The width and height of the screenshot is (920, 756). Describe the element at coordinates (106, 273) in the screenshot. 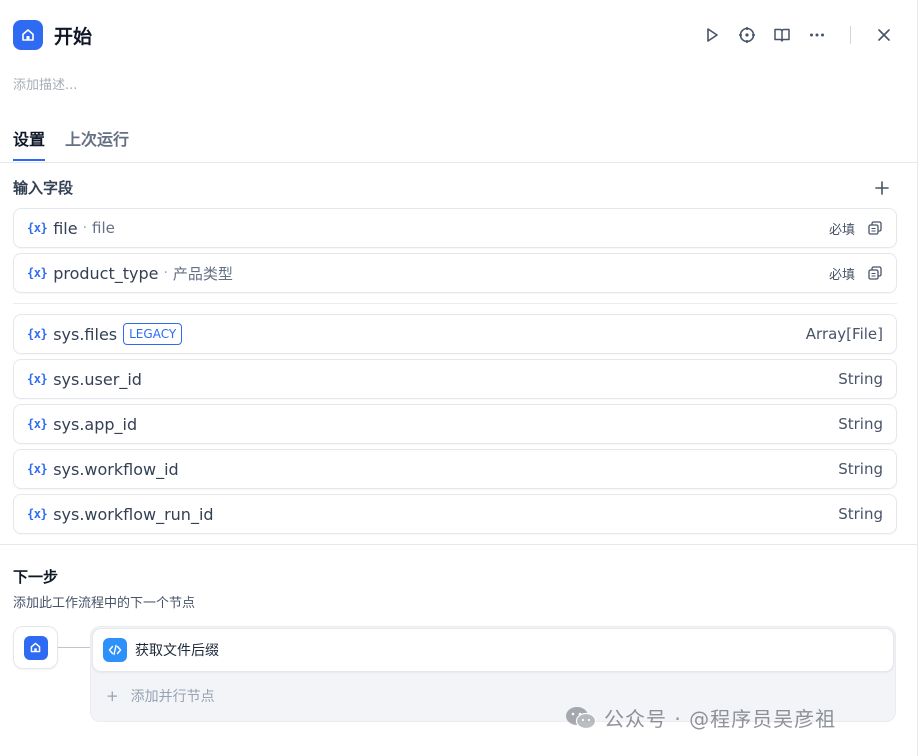

I see `variable-name: product_type` at that location.